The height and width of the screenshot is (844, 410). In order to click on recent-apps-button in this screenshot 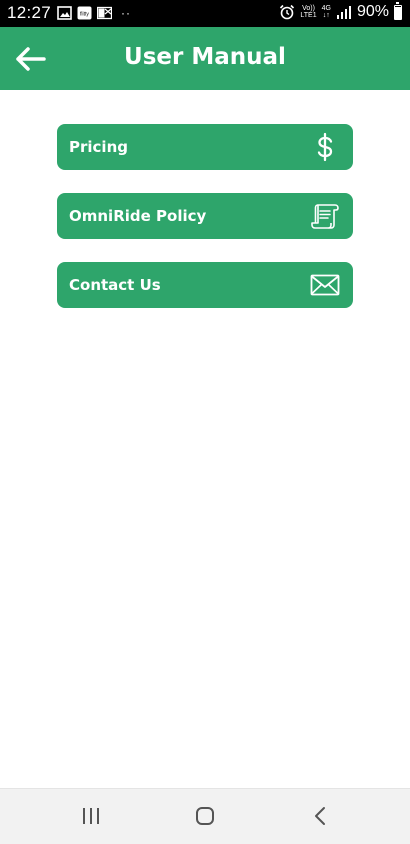, I will do `click(91, 816)`.